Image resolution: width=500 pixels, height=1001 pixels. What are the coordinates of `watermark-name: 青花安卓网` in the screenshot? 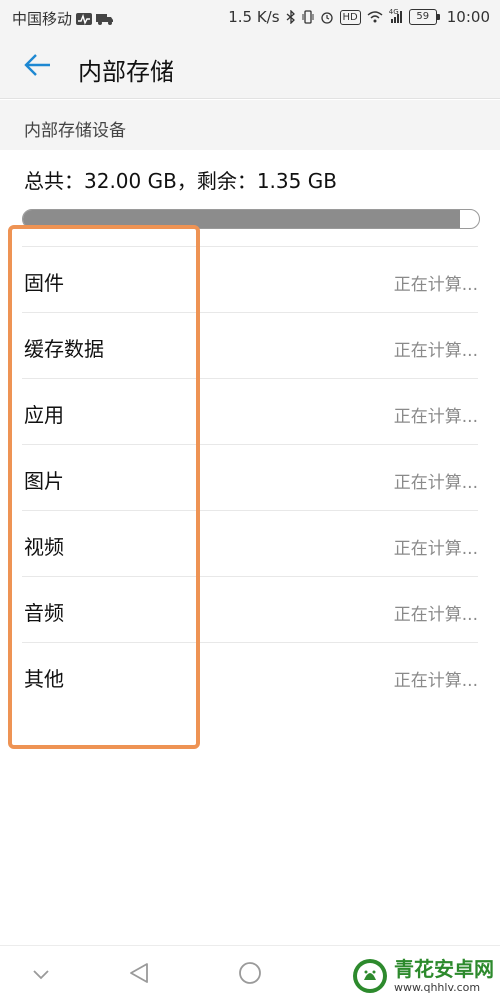 It's located at (444, 969).